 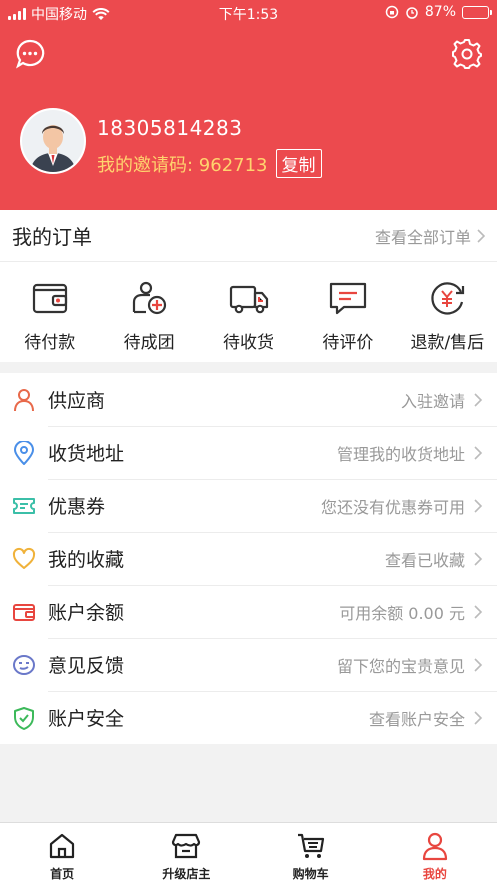 What do you see at coordinates (434, 846) in the screenshot?
I see `user-icon` at bounding box center [434, 846].